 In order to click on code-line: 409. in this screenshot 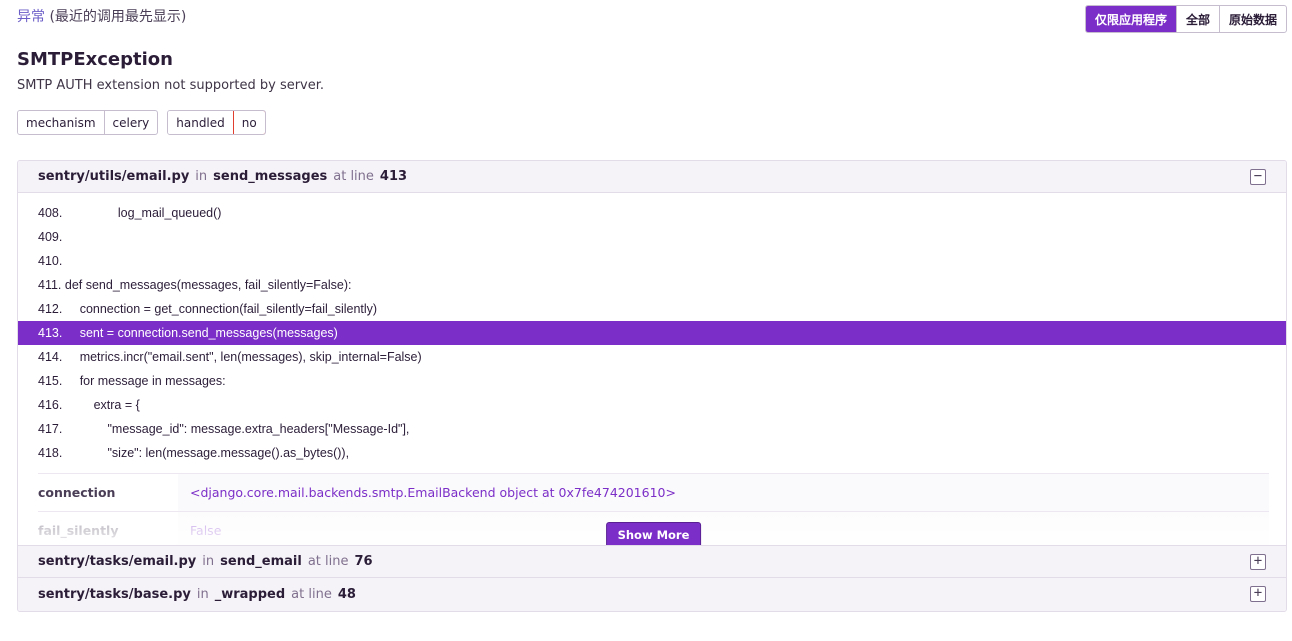, I will do `click(50, 237)`.